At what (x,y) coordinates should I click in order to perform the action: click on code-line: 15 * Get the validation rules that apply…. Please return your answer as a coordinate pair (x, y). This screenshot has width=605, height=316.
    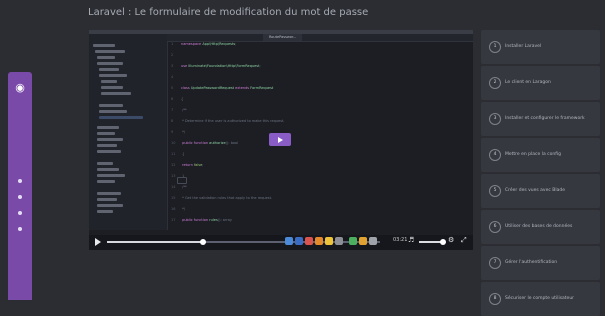
    Looking at the image, I should click on (222, 198).